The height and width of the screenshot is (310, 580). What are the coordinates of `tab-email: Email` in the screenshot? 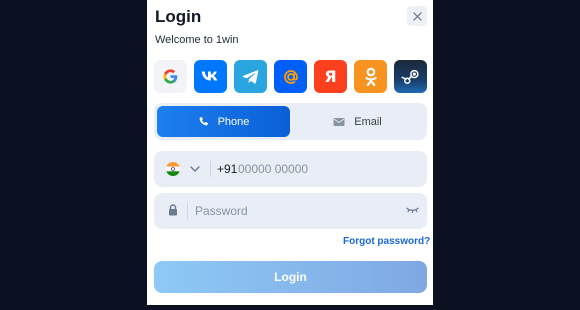 It's located at (357, 121).